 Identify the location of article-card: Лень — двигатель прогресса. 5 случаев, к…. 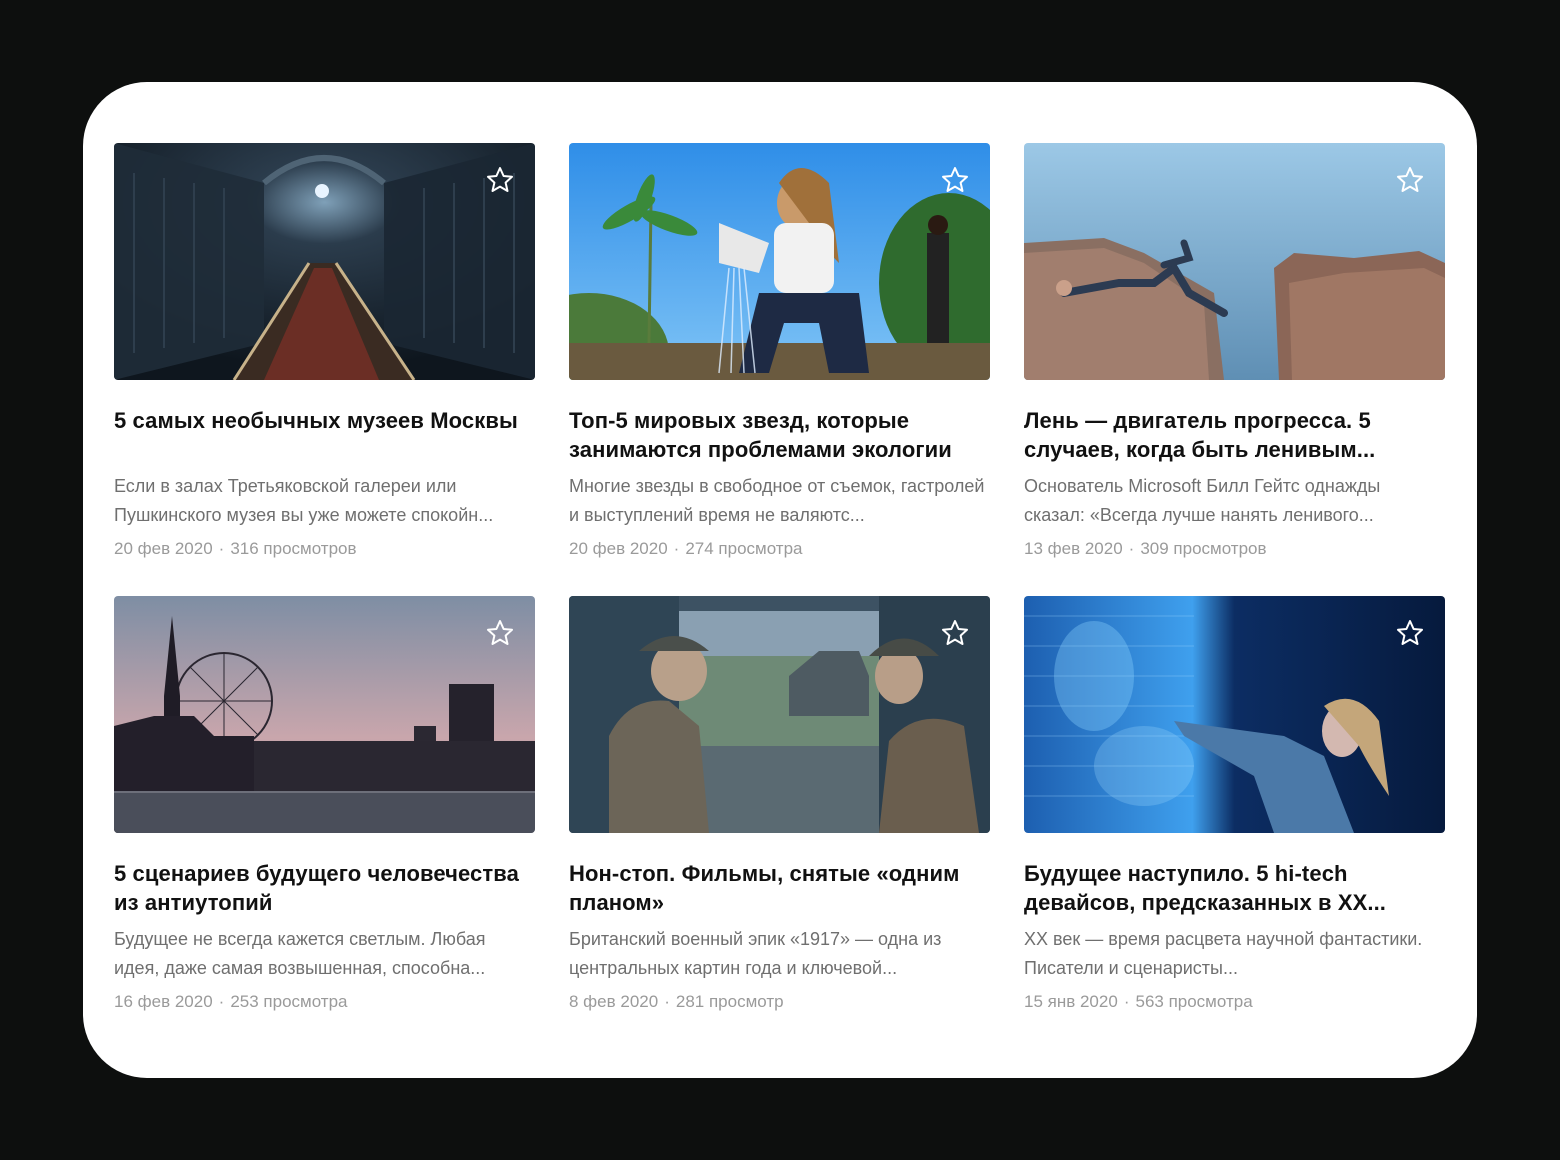
(1234, 369).